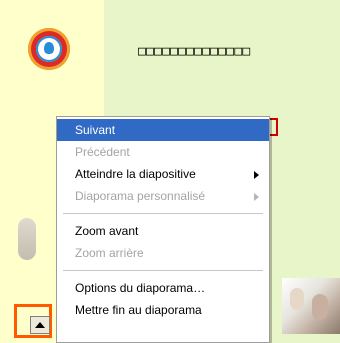 Image resolution: width=340 pixels, height=343 pixels. What do you see at coordinates (27, 239) in the screenshot?
I see `slide-photo-partial-left` at bounding box center [27, 239].